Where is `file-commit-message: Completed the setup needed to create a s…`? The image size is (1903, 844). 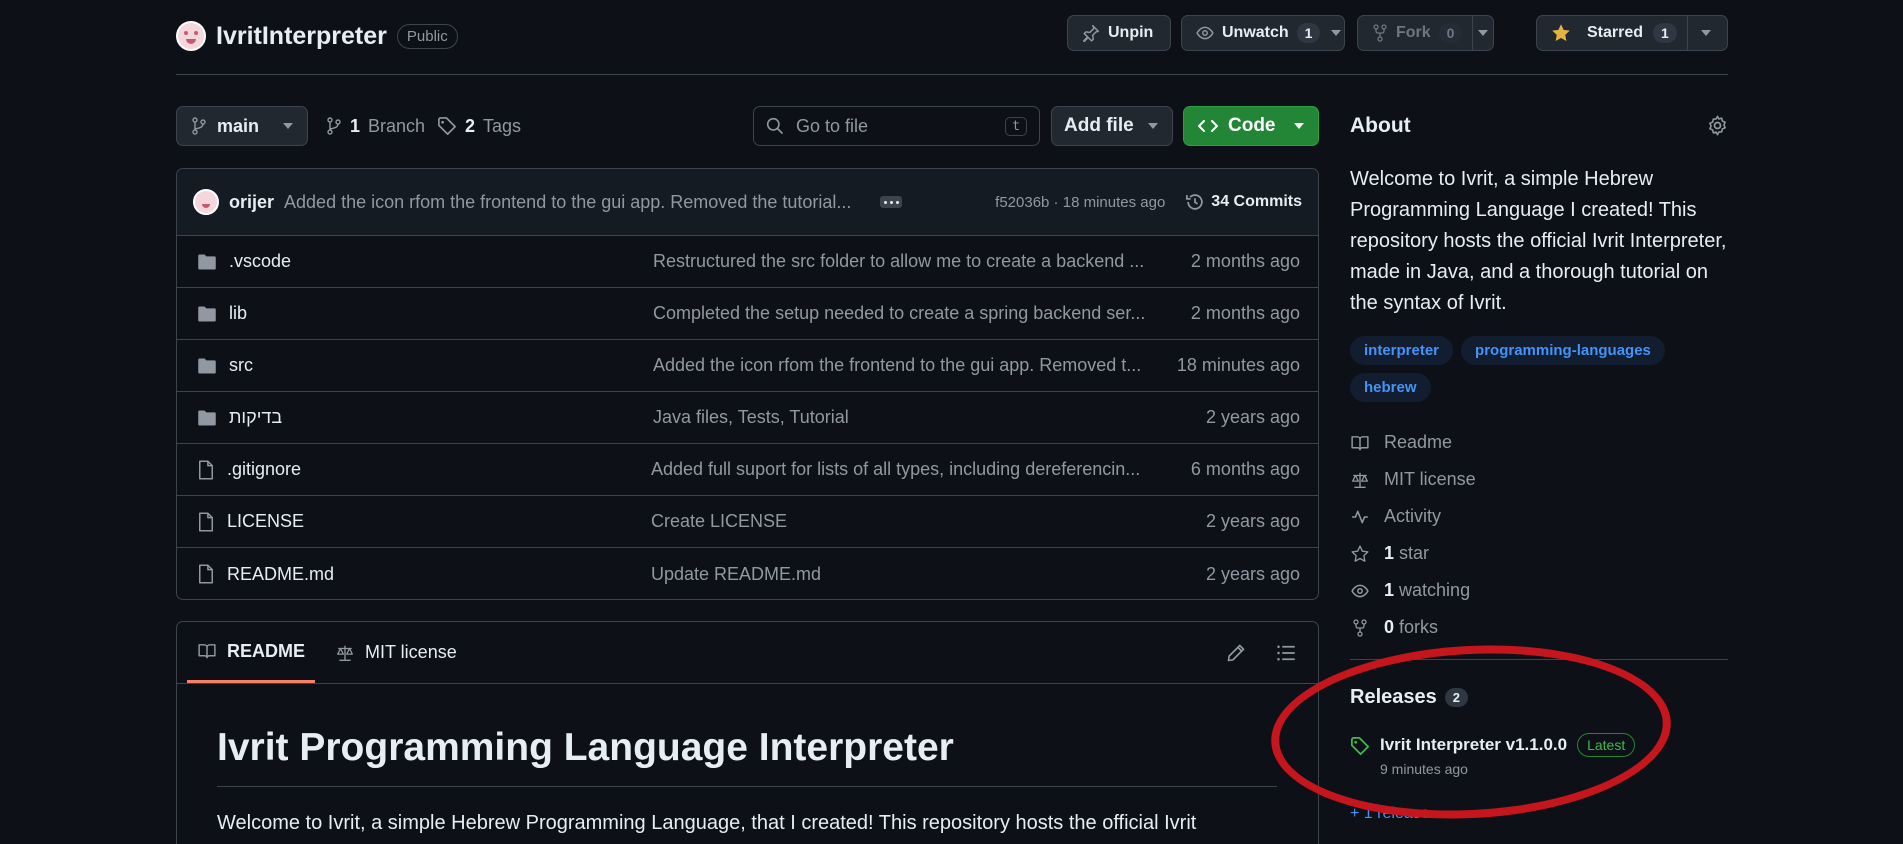 file-commit-message: Completed the setup needed to create a s… is located at coordinates (922, 313).